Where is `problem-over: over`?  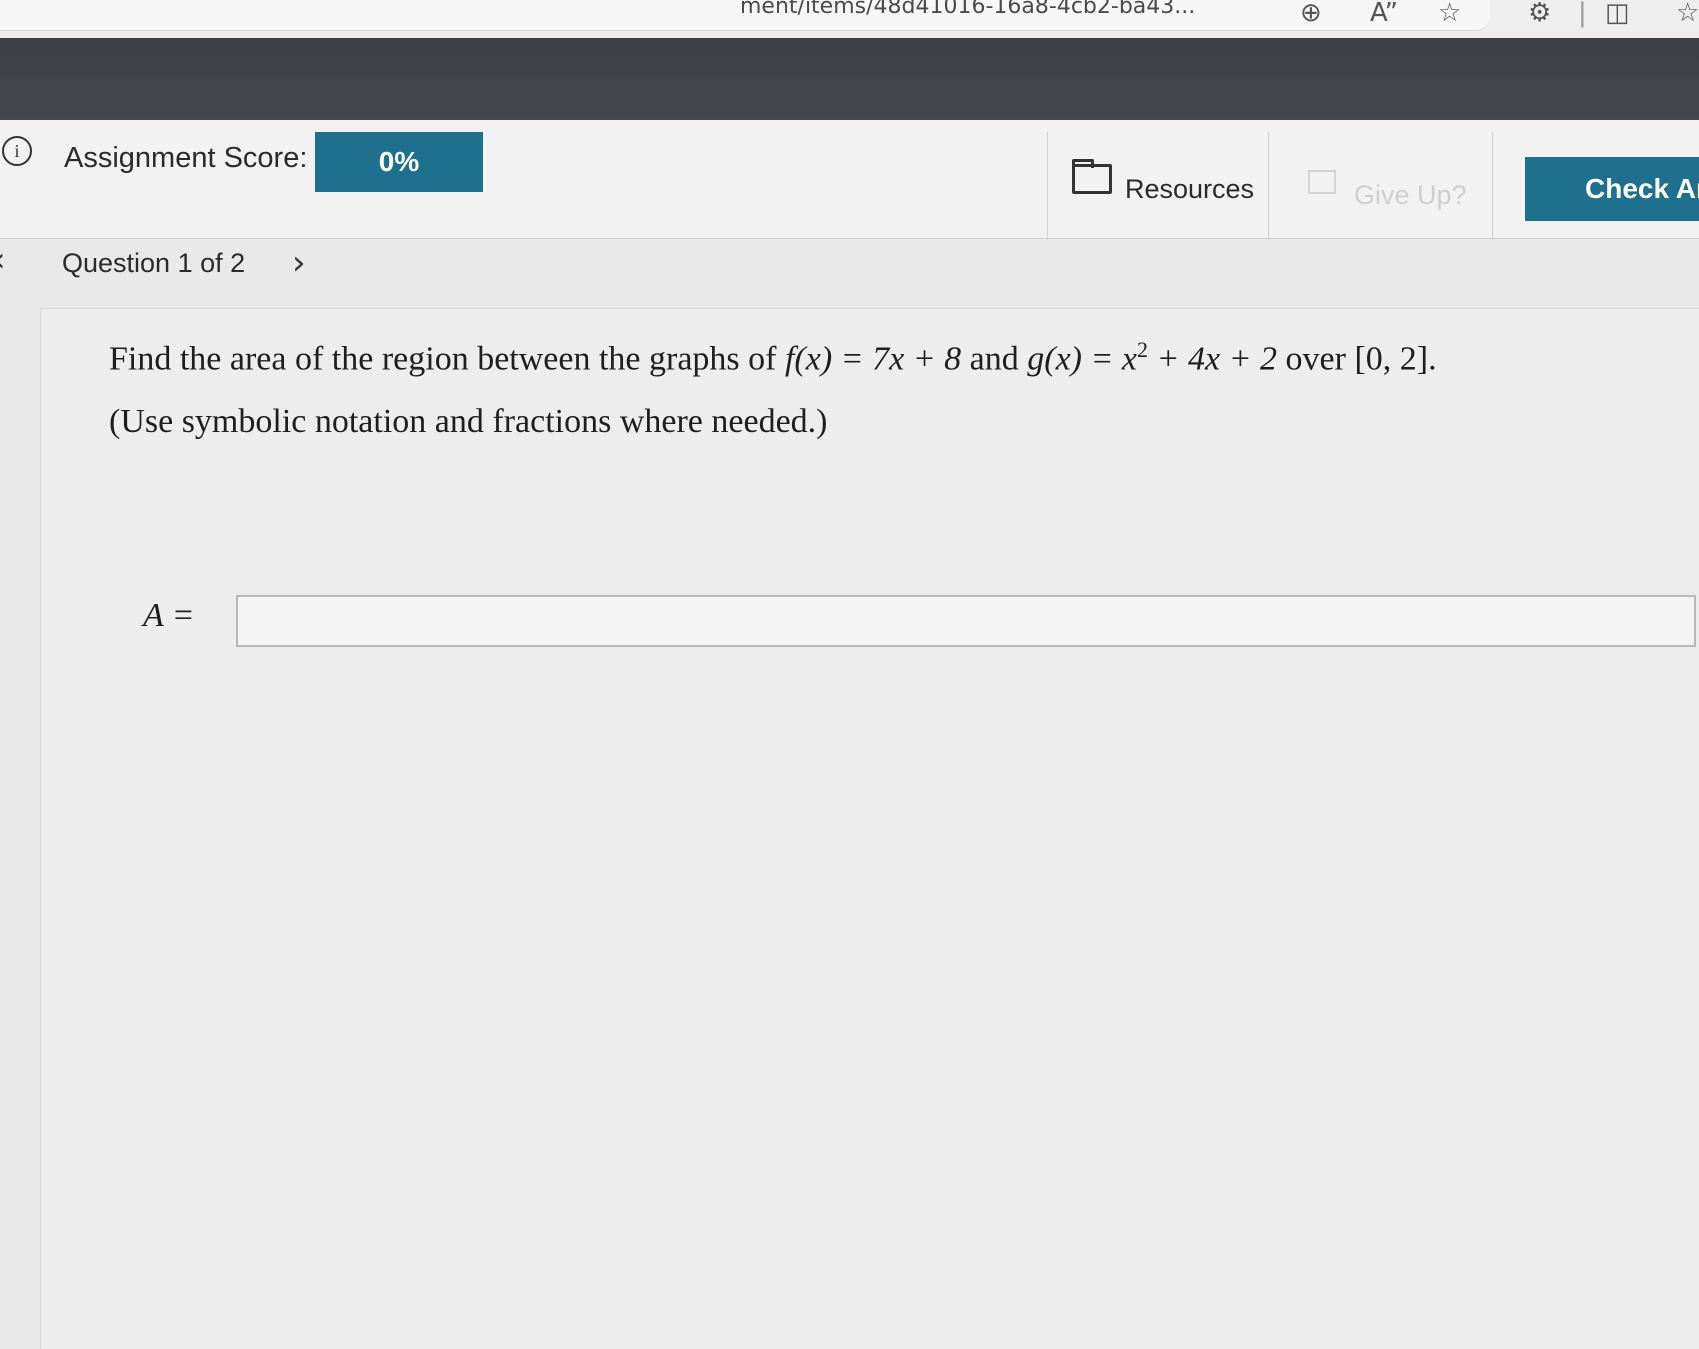
problem-over: over is located at coordinates (1316, 359).